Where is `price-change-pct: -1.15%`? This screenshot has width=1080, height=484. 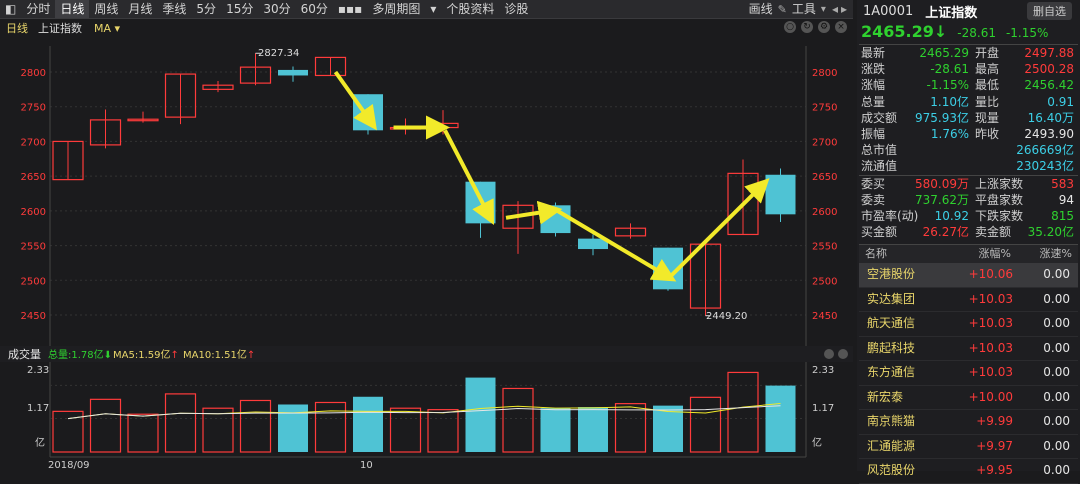
price-change-pct: -1.15% is located at coordinates (1027, 33).